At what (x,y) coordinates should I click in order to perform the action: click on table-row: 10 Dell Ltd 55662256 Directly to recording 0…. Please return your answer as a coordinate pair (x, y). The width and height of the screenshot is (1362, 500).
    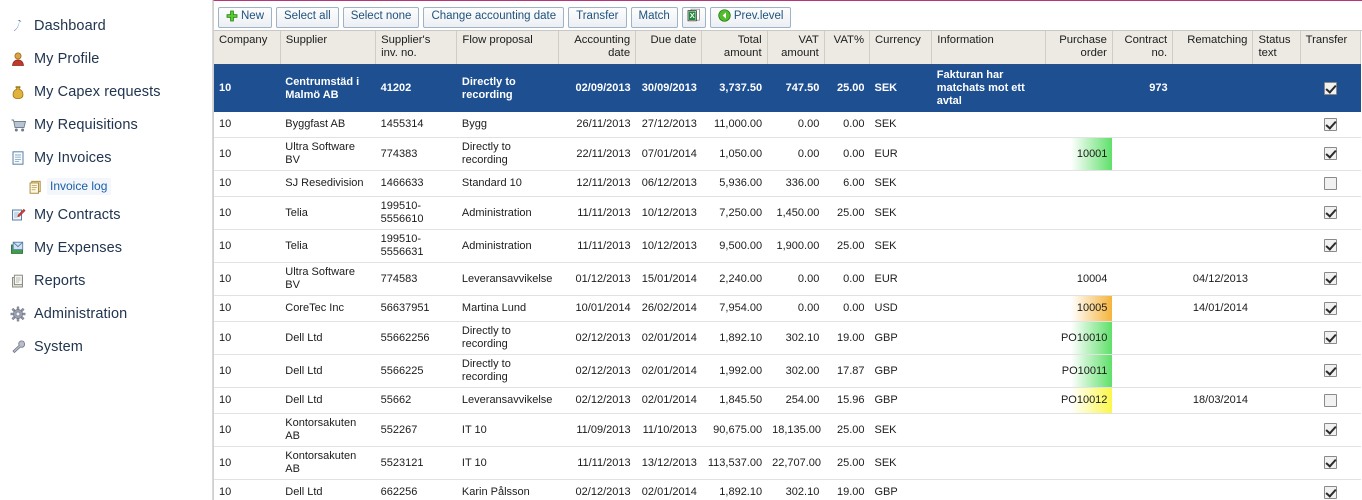
    Looking at the image, I should click on (787, 338).